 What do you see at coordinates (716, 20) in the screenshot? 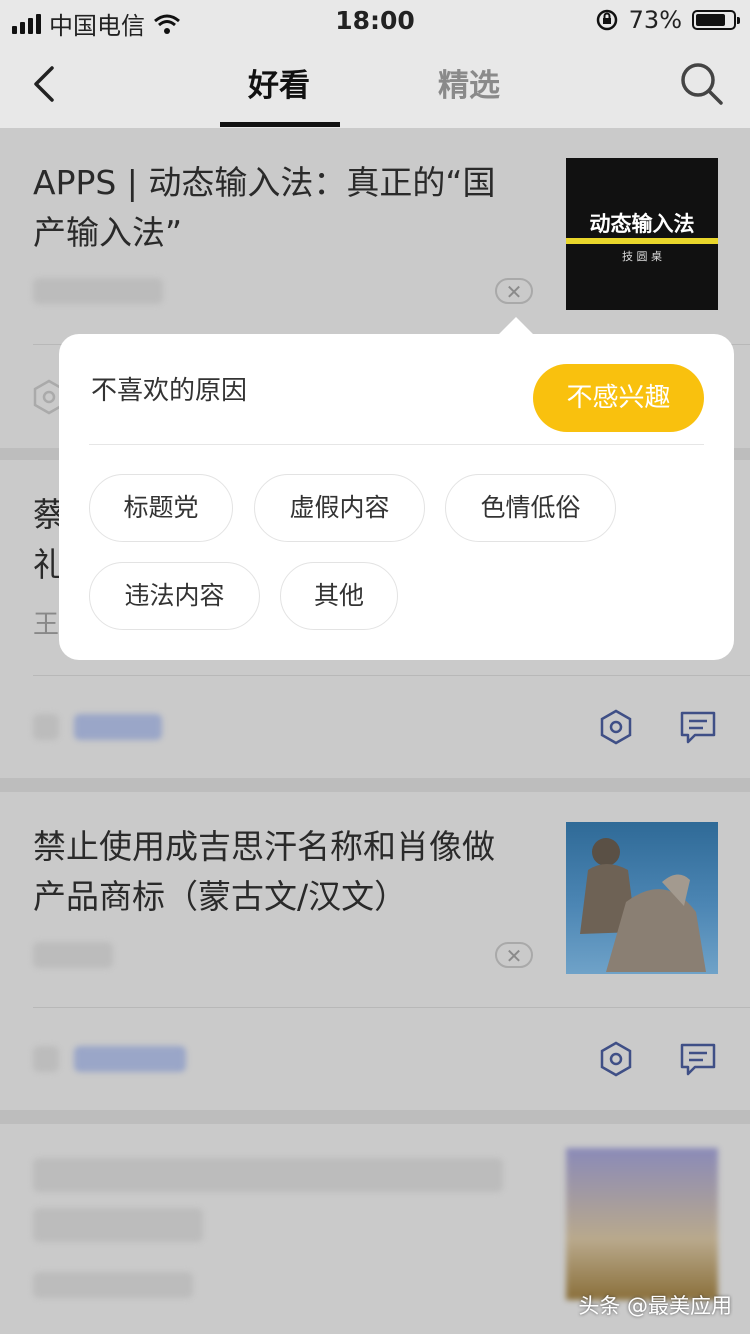
I see `battery-icon` at bounding box center [716, 20].